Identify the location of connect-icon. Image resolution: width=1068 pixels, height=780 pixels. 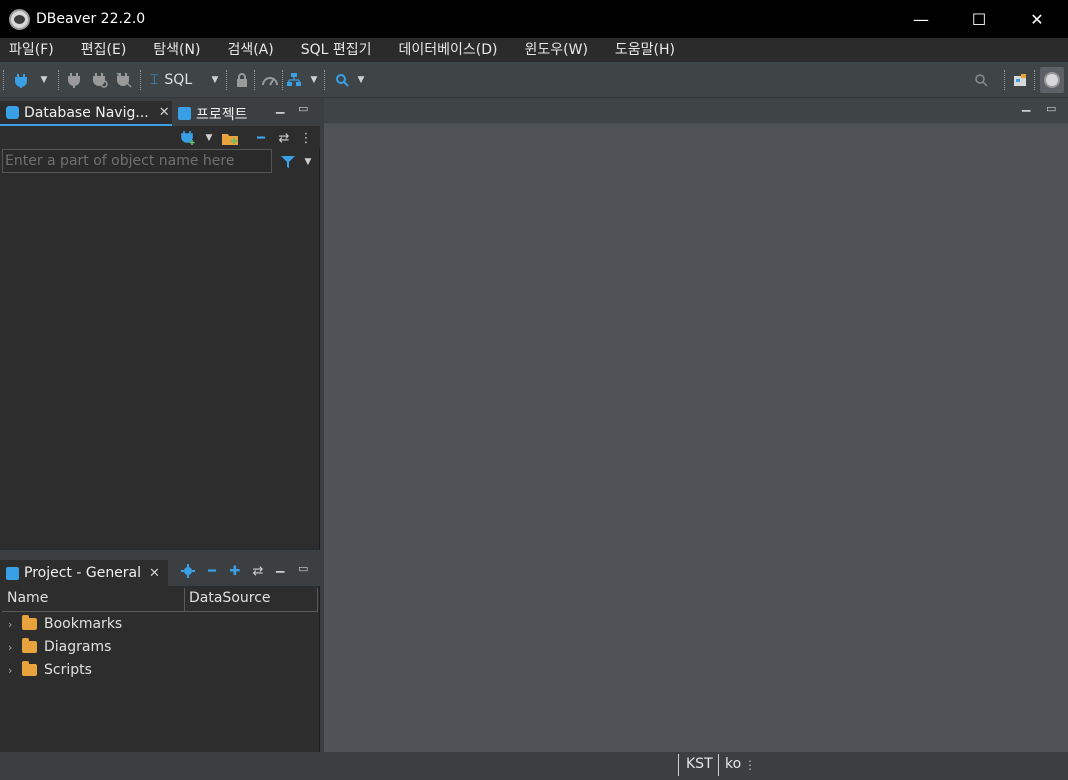
(74, 80).